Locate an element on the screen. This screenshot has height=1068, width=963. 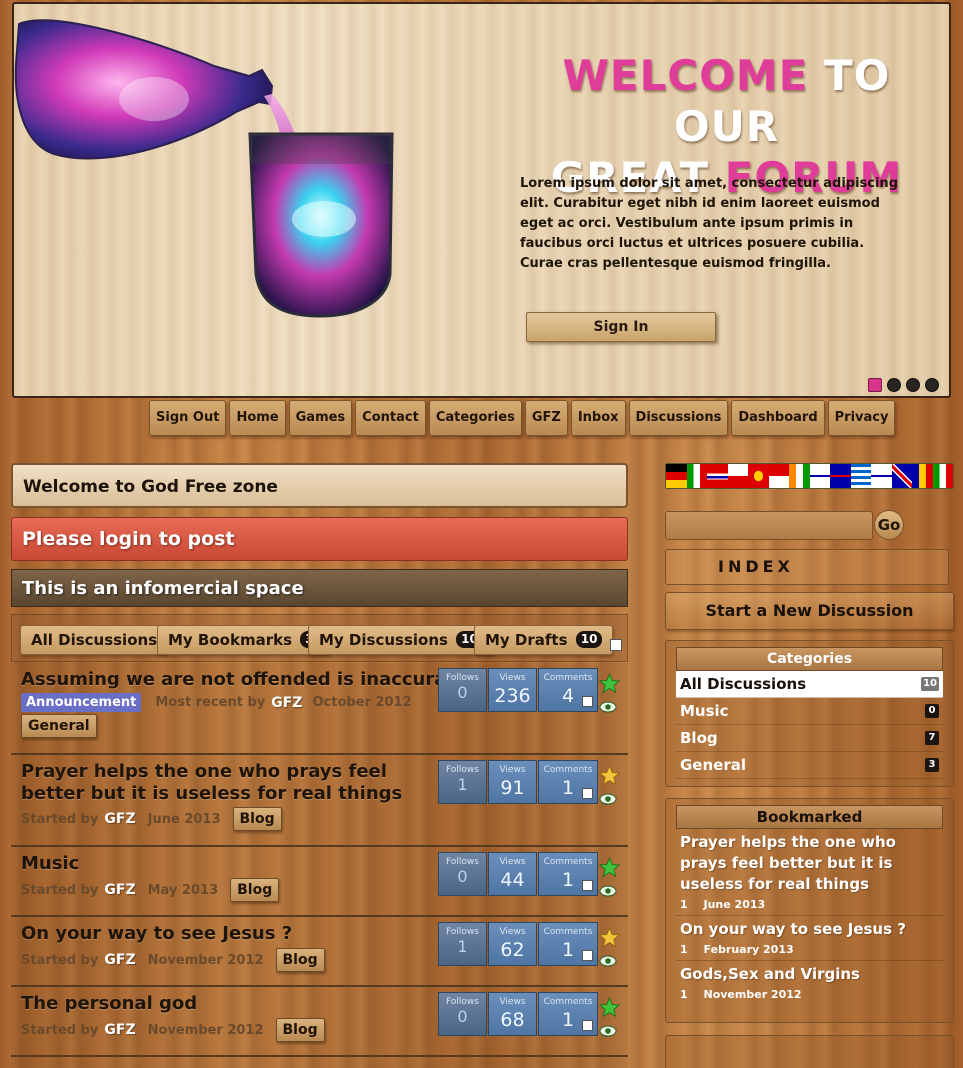
bookmark-title: On your way to see Jesus ? is located at coordinates (809, 929).